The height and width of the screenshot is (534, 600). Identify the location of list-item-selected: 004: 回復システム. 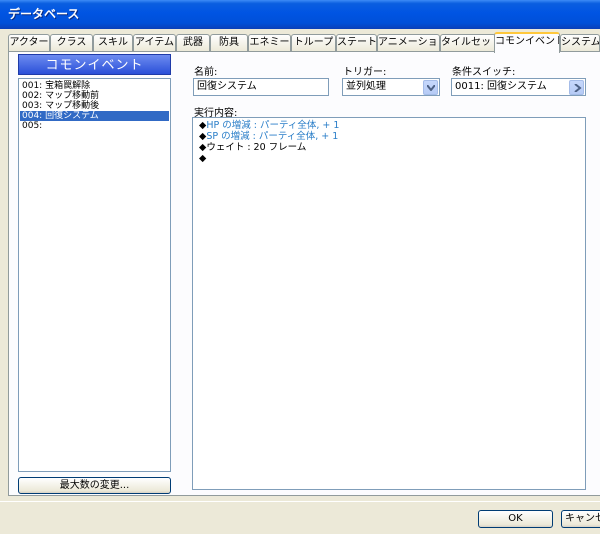
(94, 116).